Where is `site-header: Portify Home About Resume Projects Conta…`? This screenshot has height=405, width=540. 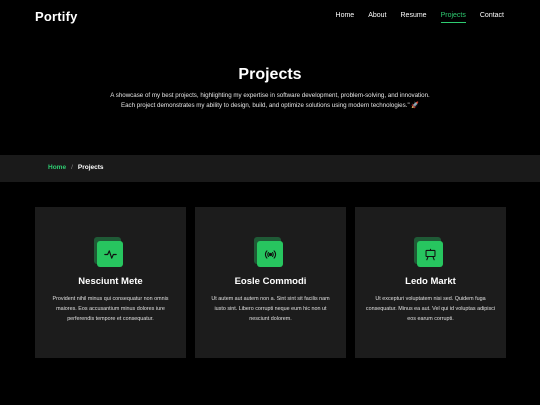 site-header: Portify Home About Resume Projects Conta… is located at coordinates (270, 18).